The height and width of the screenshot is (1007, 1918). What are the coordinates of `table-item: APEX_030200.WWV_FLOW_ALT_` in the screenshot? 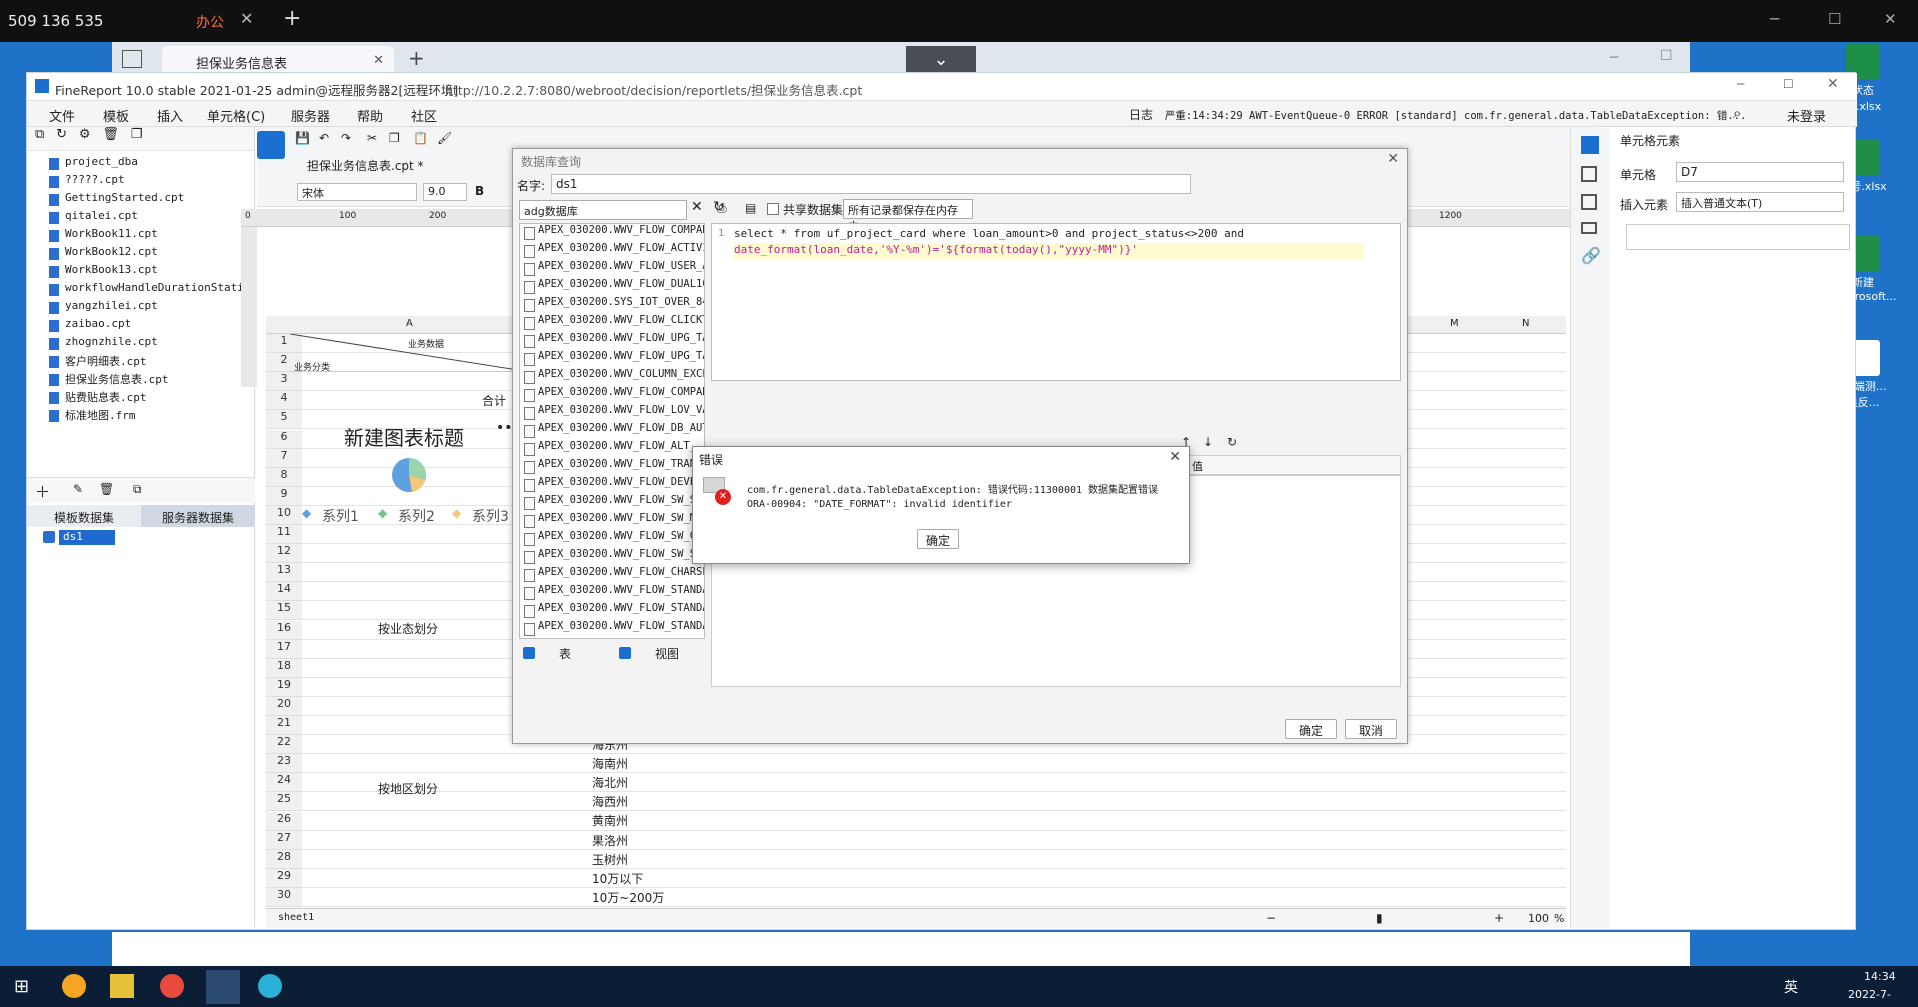 It's located at (612, 449).